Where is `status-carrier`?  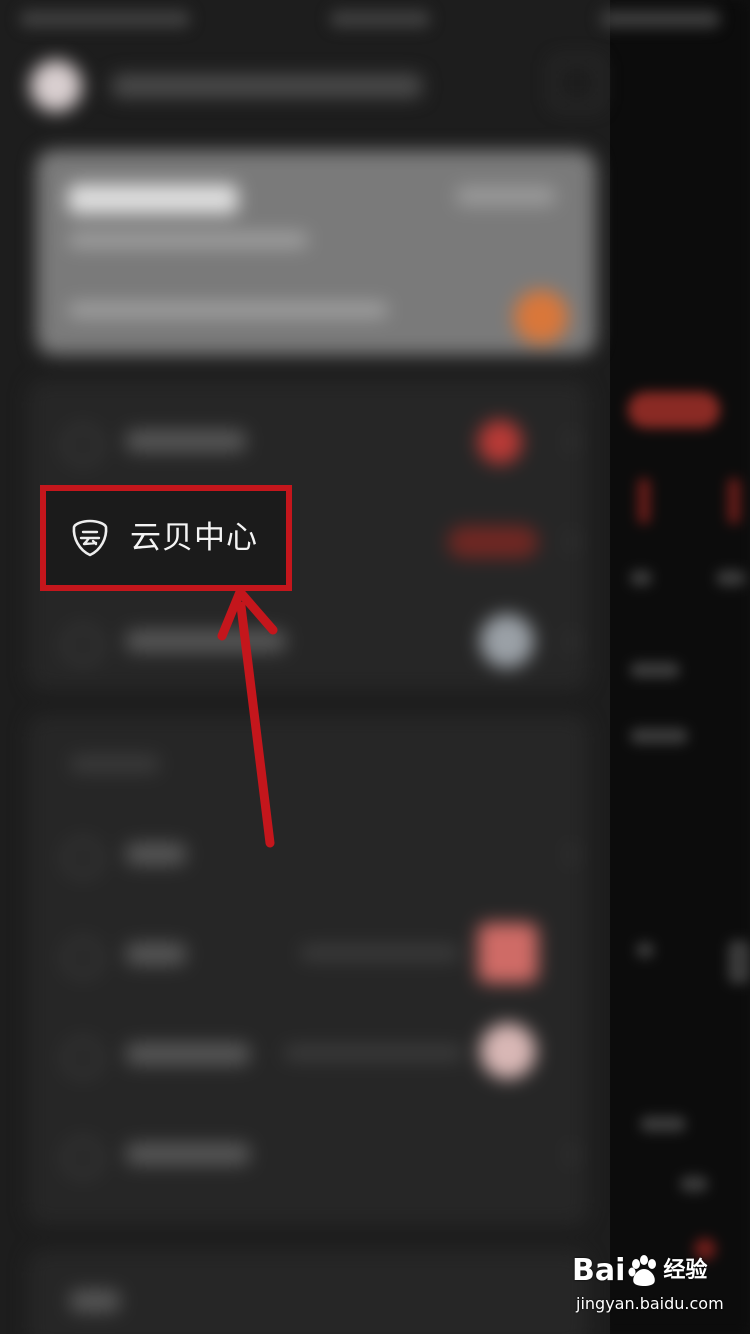 status-carrier is located at coordinates (105, 19).